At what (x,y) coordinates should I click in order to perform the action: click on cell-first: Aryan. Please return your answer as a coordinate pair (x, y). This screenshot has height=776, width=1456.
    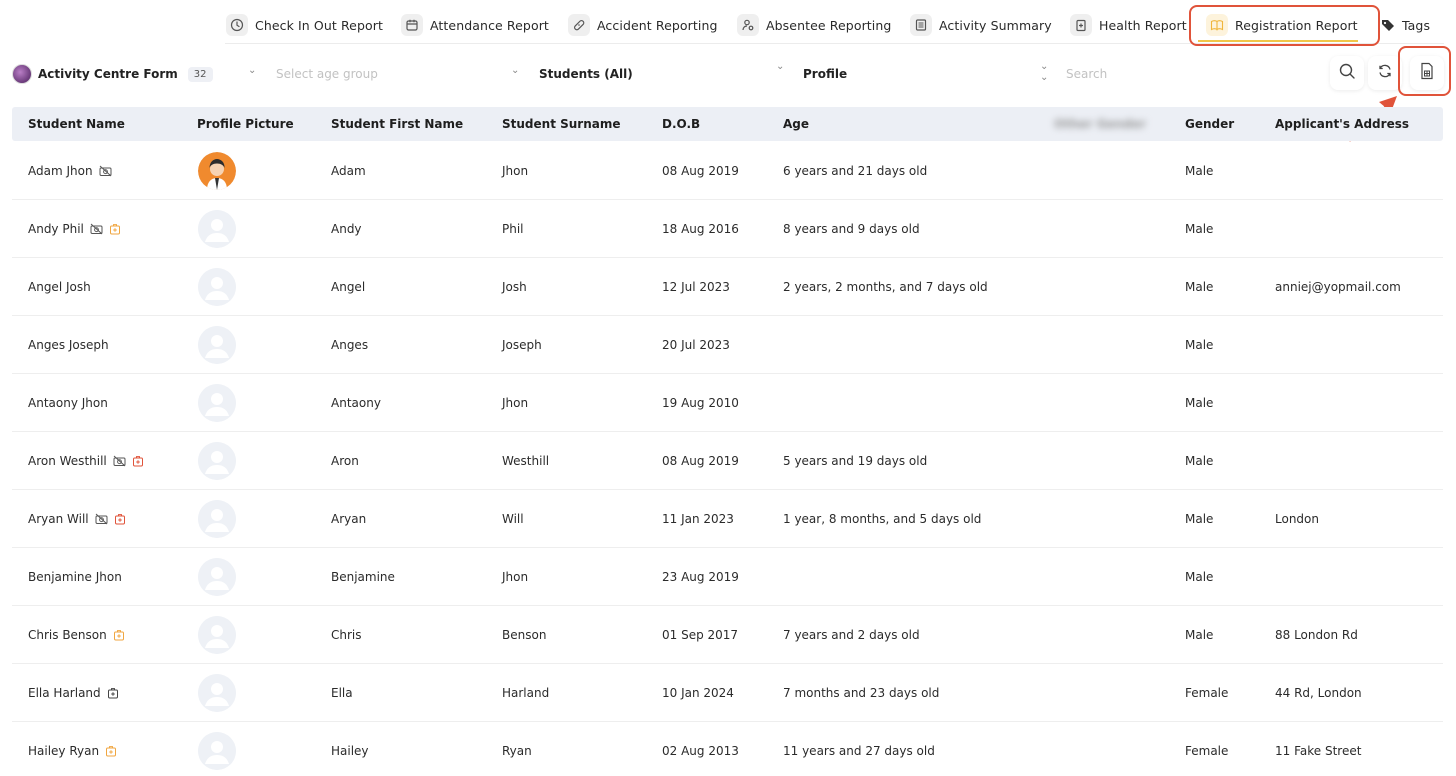
    Looking at the image, I should click on (349, 519).